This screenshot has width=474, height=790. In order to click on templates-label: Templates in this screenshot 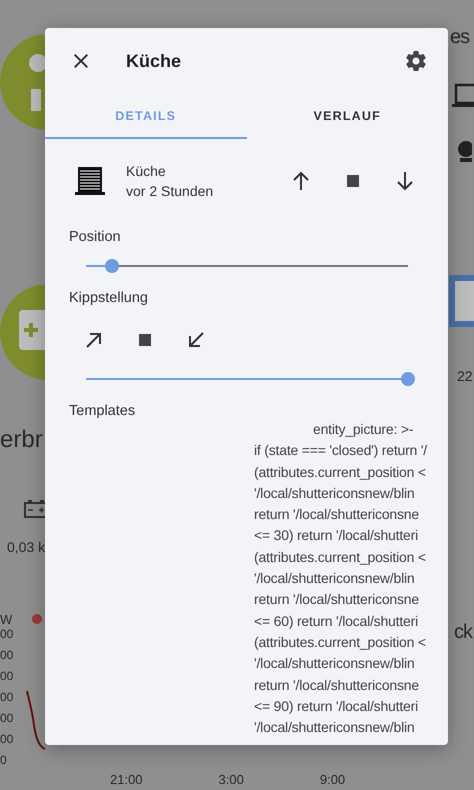, I will do `click(102, 411)`.